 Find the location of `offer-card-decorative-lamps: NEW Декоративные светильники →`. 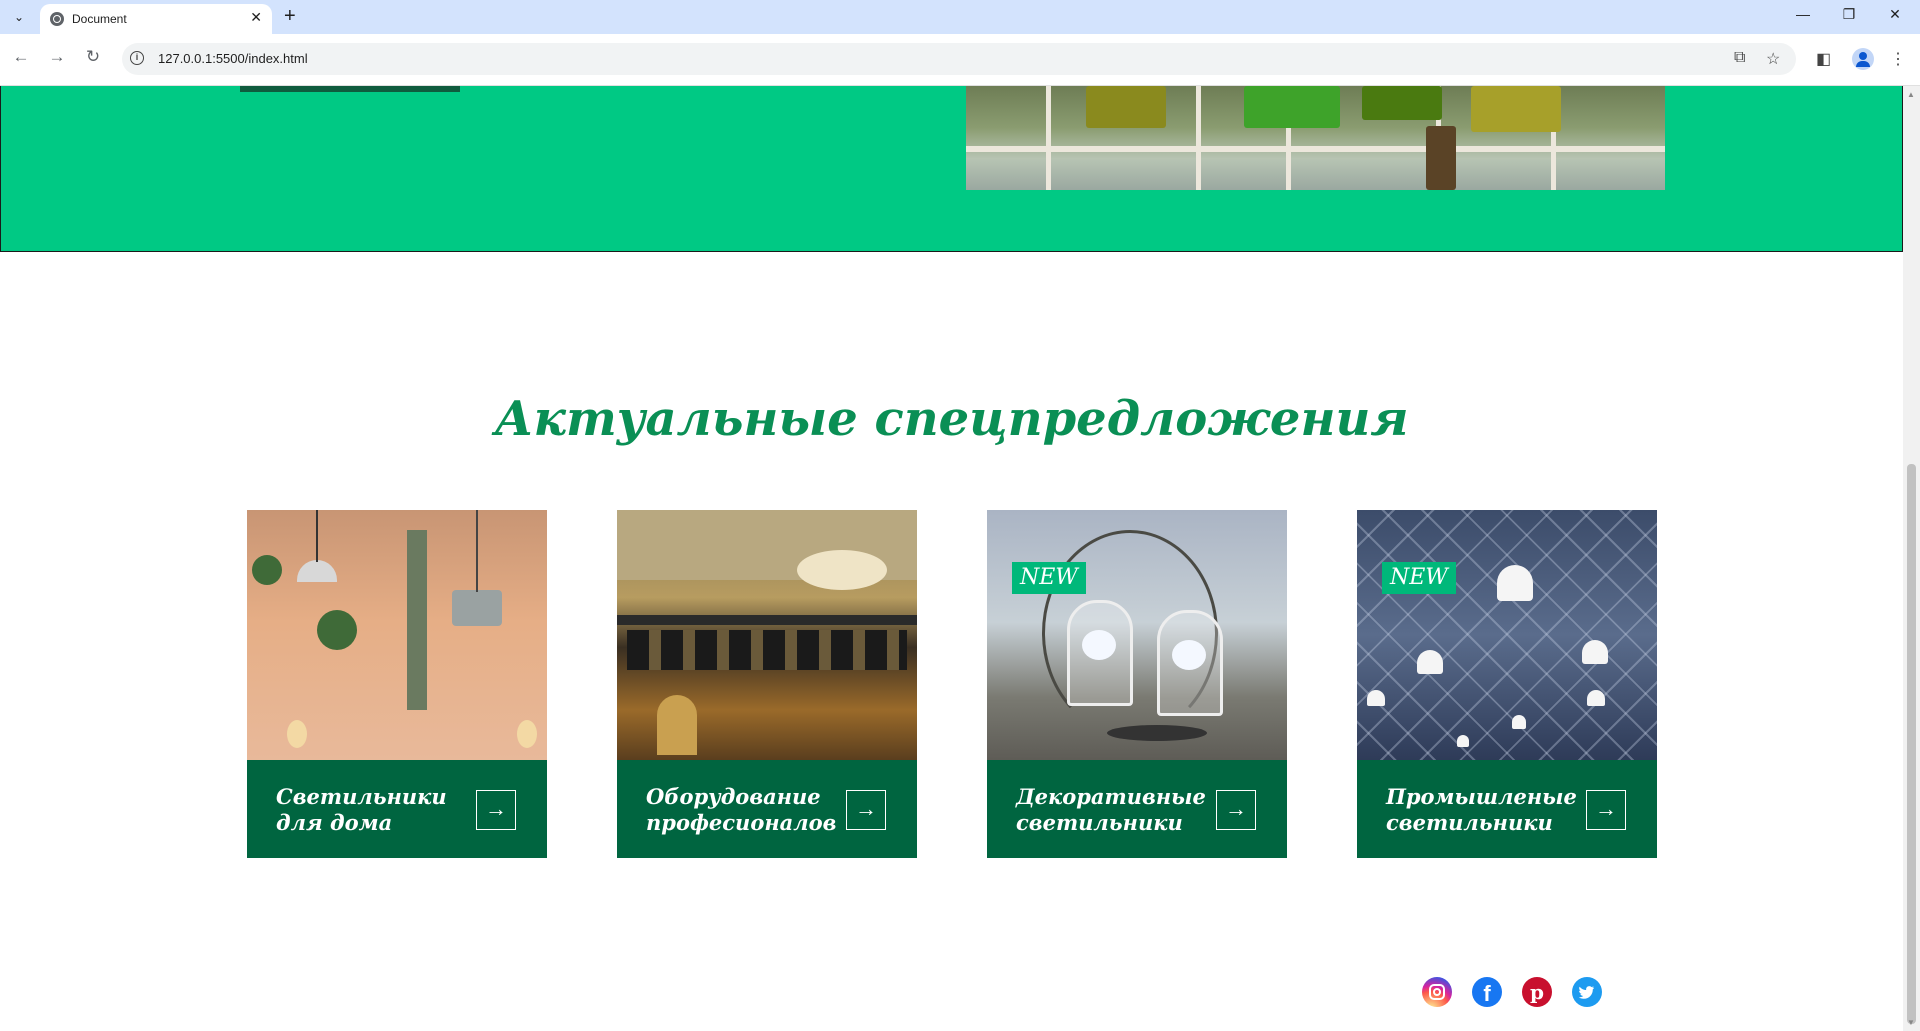

offer-card-decorative-lamps: NEW Декоративные светильники → is located at coordinates (1137, 684).